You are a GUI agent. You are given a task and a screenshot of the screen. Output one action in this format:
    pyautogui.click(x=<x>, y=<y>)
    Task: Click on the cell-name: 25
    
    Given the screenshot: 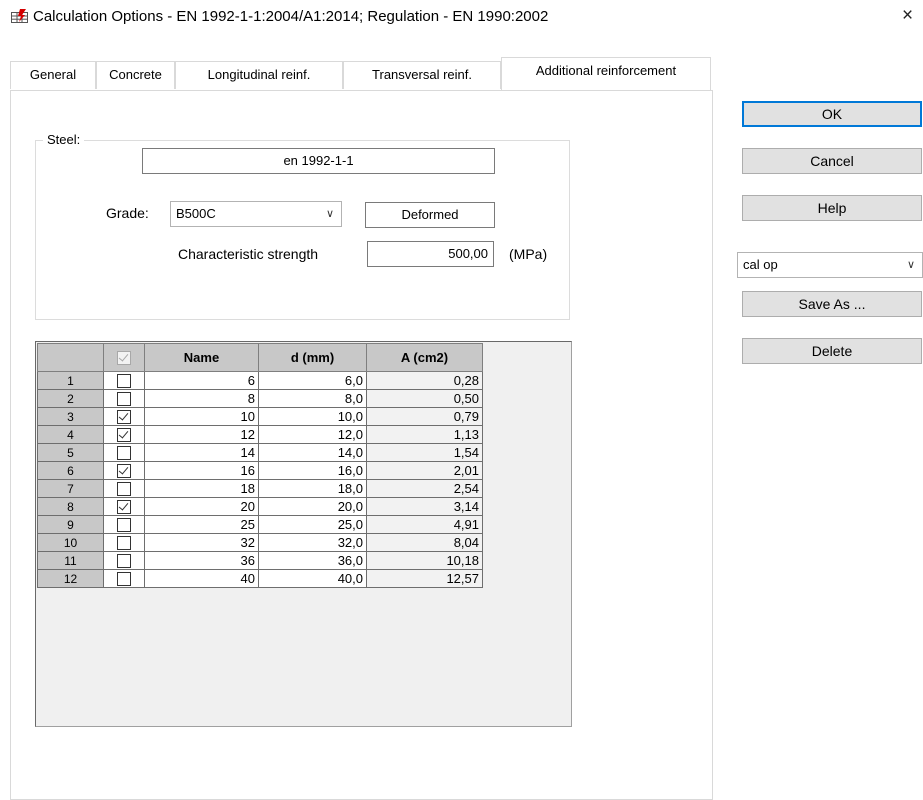 What is the action you would take?
    pyautogui.click(x=201, y=524)
    